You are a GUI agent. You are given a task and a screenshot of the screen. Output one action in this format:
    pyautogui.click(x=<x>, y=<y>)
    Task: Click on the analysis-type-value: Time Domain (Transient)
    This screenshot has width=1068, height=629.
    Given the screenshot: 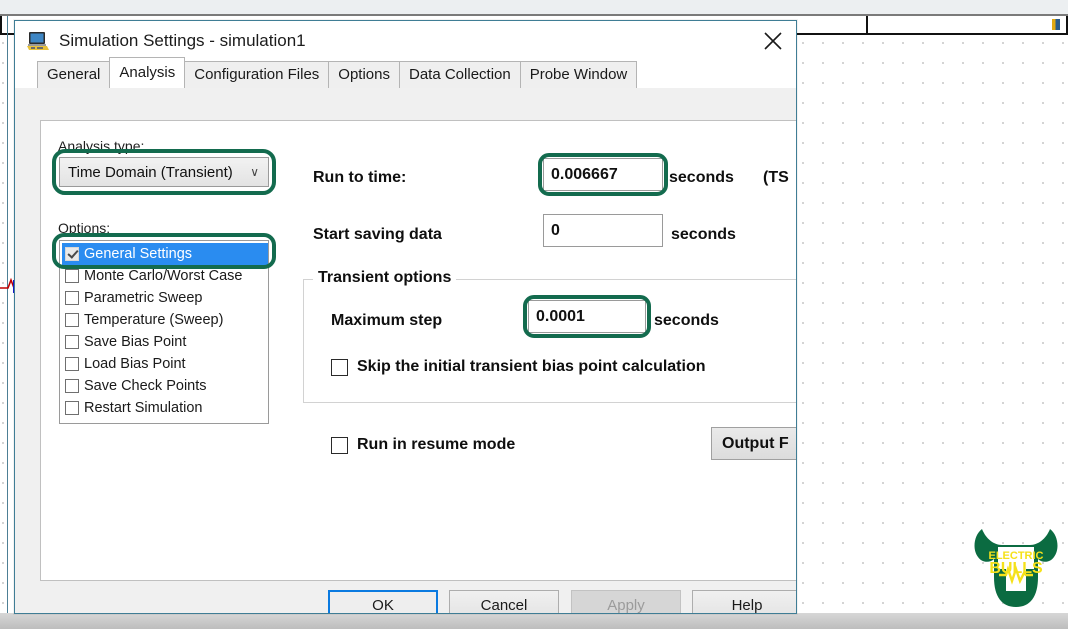 What is the action you would take?
    pyautogui.click(x=150, y=172)
    